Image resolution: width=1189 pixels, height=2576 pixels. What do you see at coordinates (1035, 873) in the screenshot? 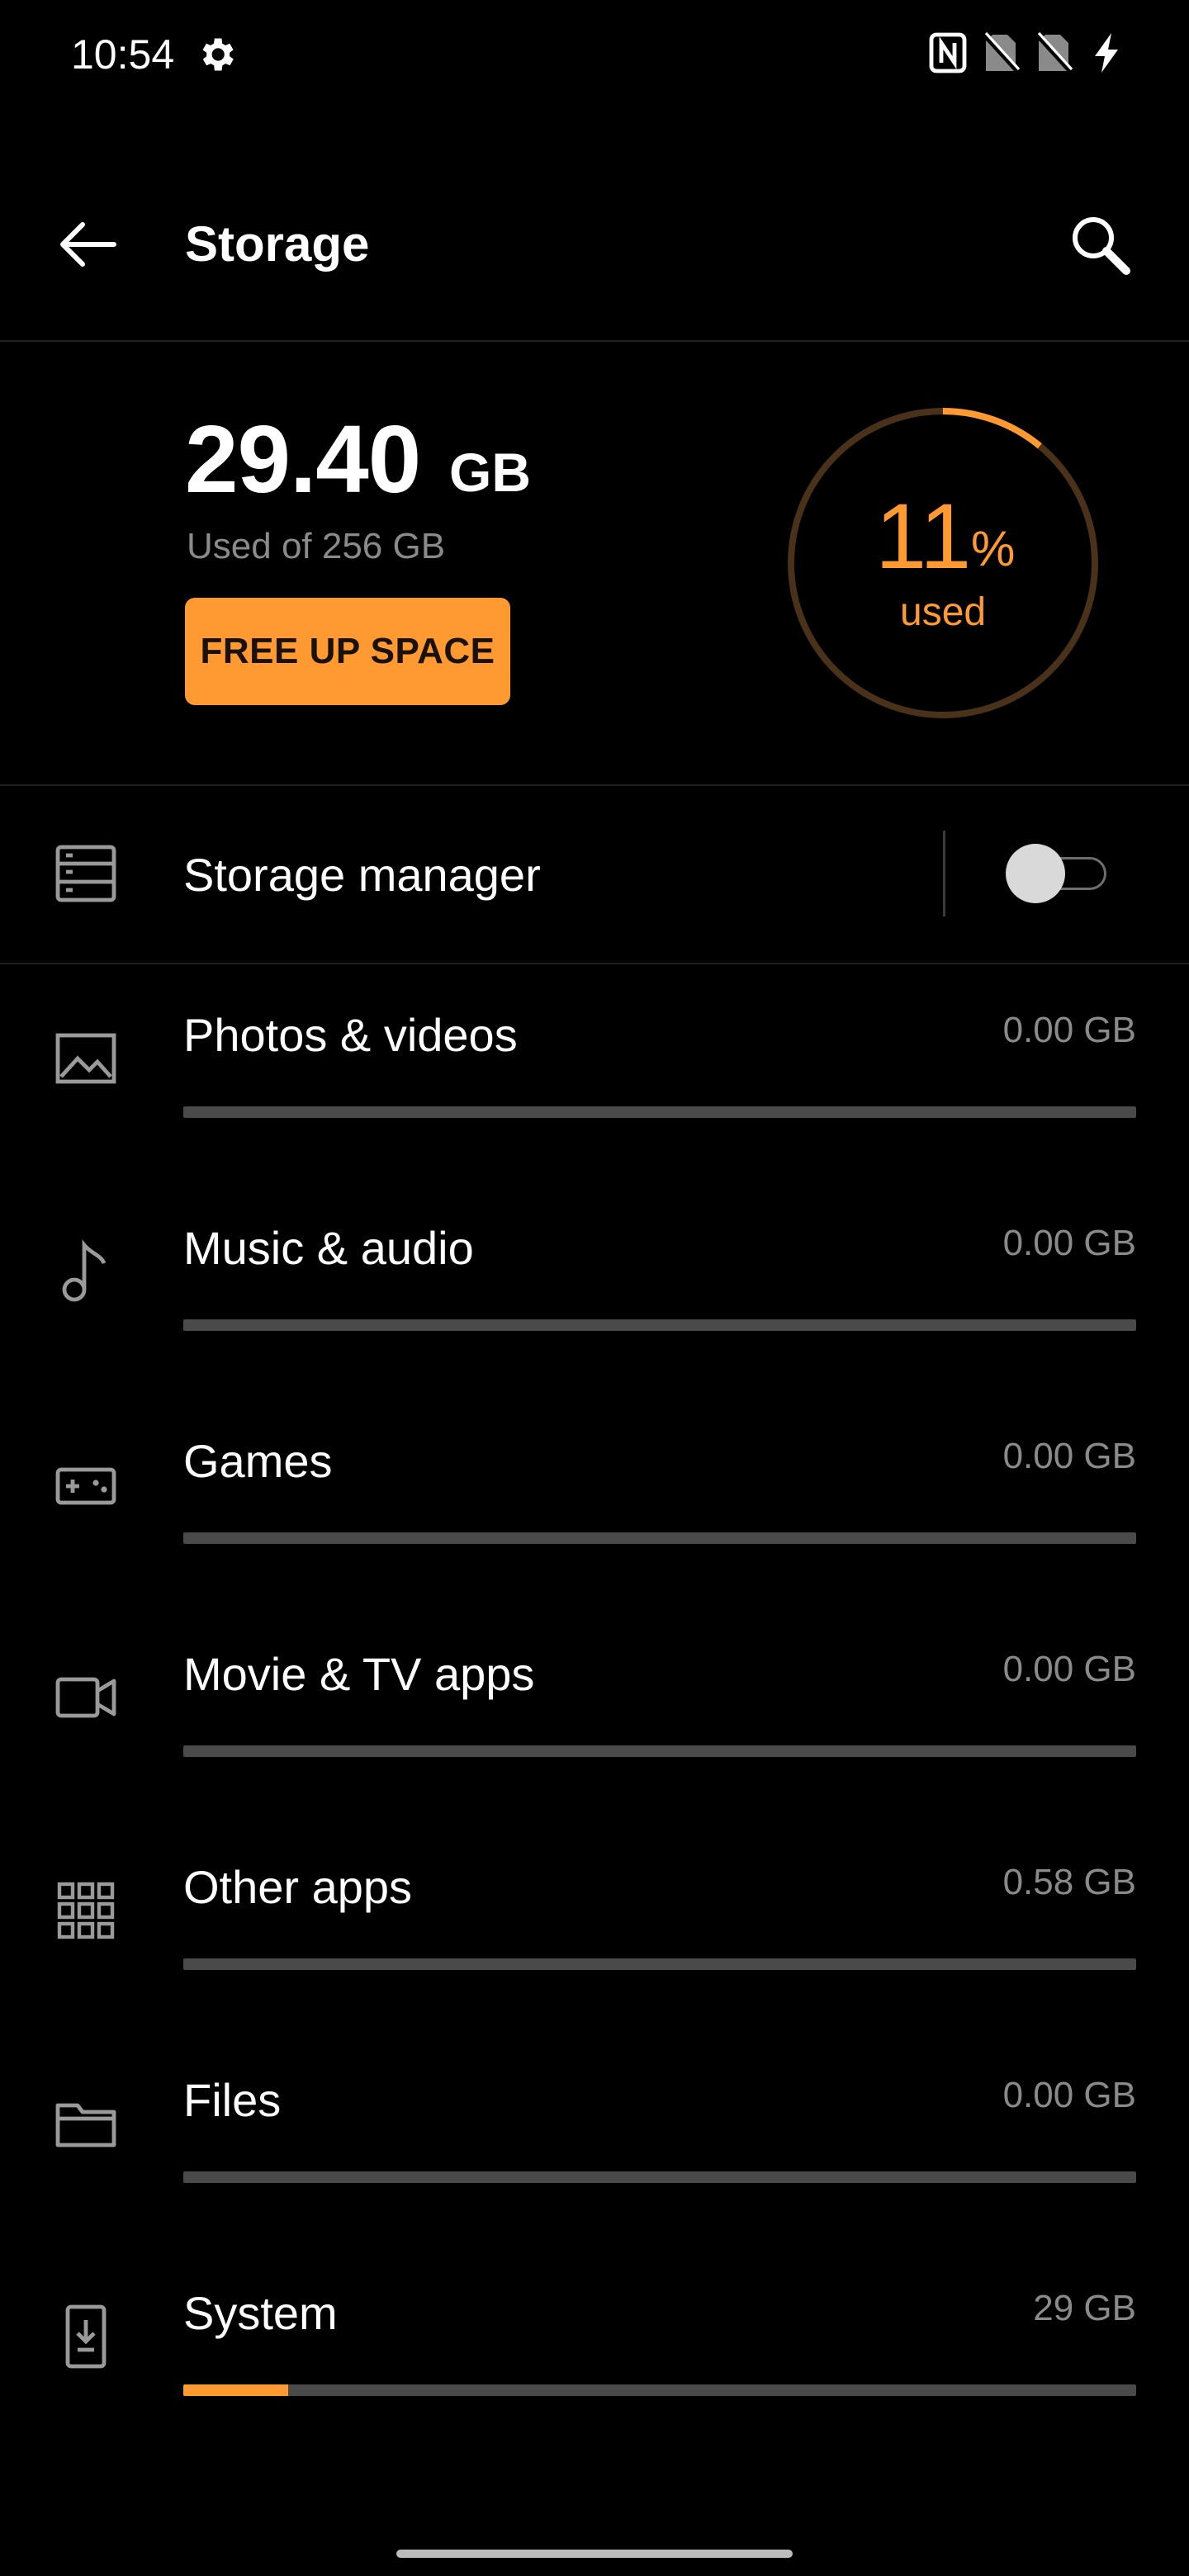
I see `toggle-thumb` at bounding box center [1035, 873].